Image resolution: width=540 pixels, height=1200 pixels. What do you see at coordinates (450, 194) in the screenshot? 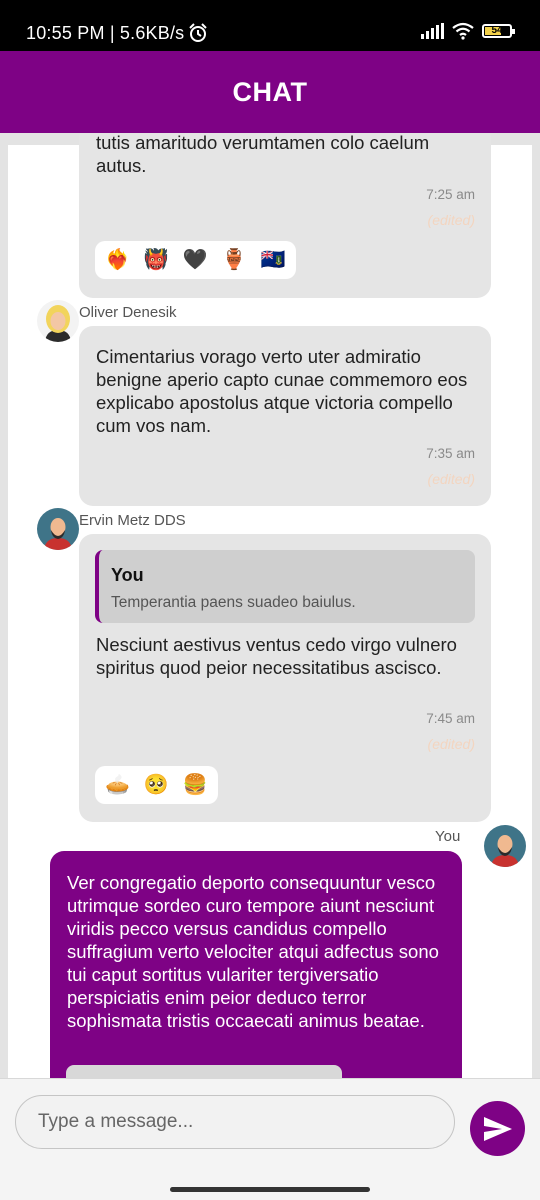
I see `message-time: 7:25 am` at bounding box center [450, 194].